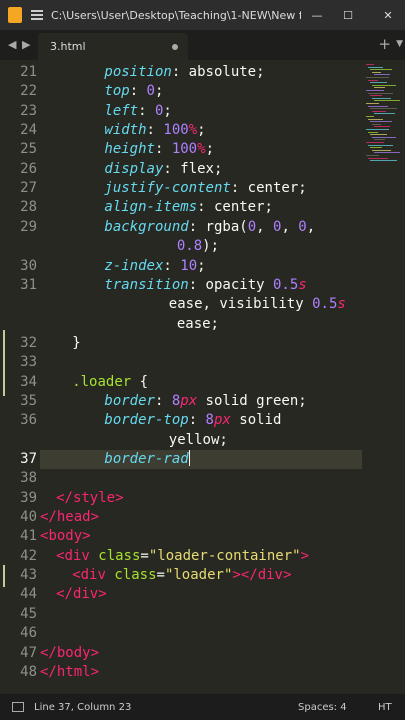  I want to click on code-token: z-index, so click(134, 265).